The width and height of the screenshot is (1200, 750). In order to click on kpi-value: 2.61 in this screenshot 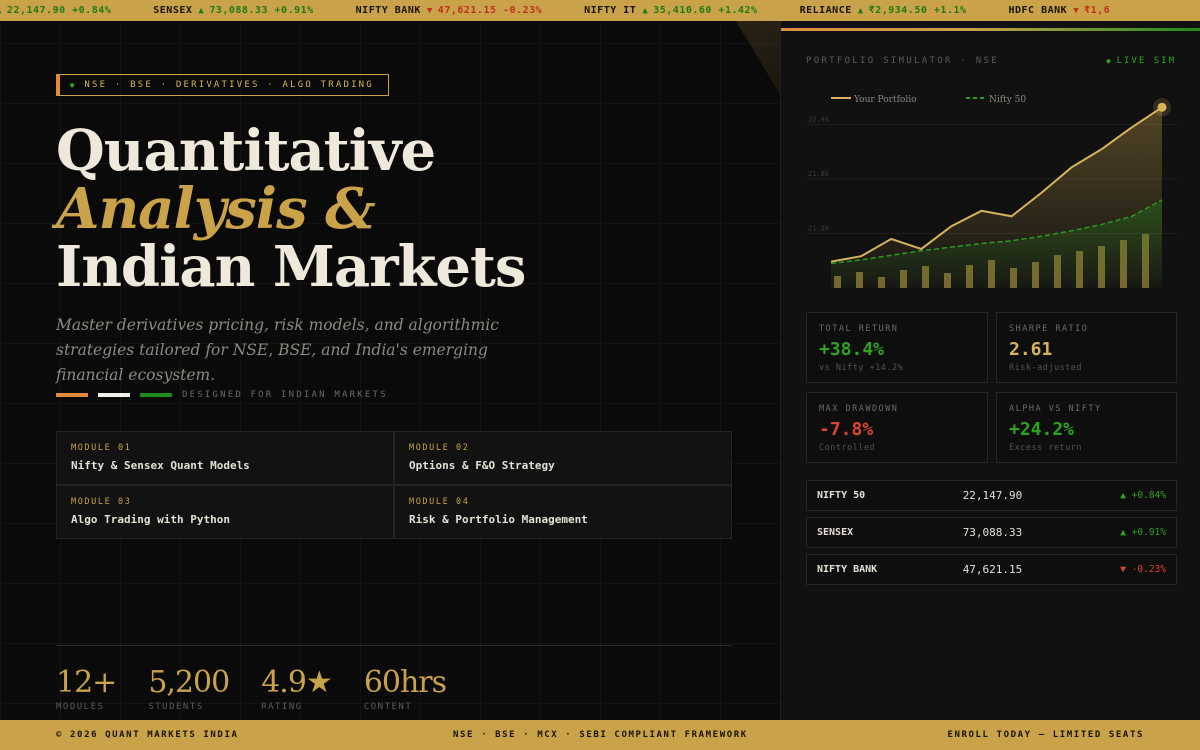, I will do `click(1031, 349)`.